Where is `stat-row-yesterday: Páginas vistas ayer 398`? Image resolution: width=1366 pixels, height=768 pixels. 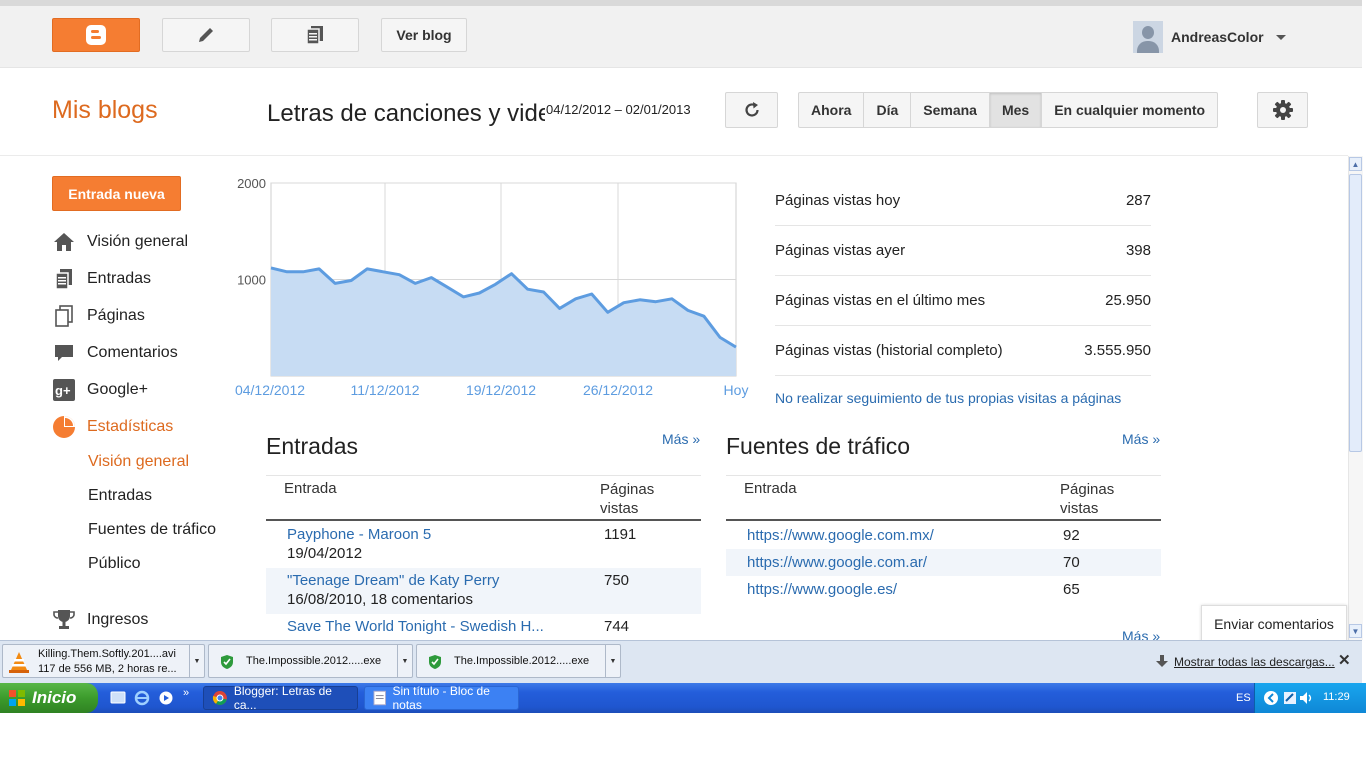 stat-row-yesterday: Páginas vistas ayer 398 is located at coordinates (963, 251).